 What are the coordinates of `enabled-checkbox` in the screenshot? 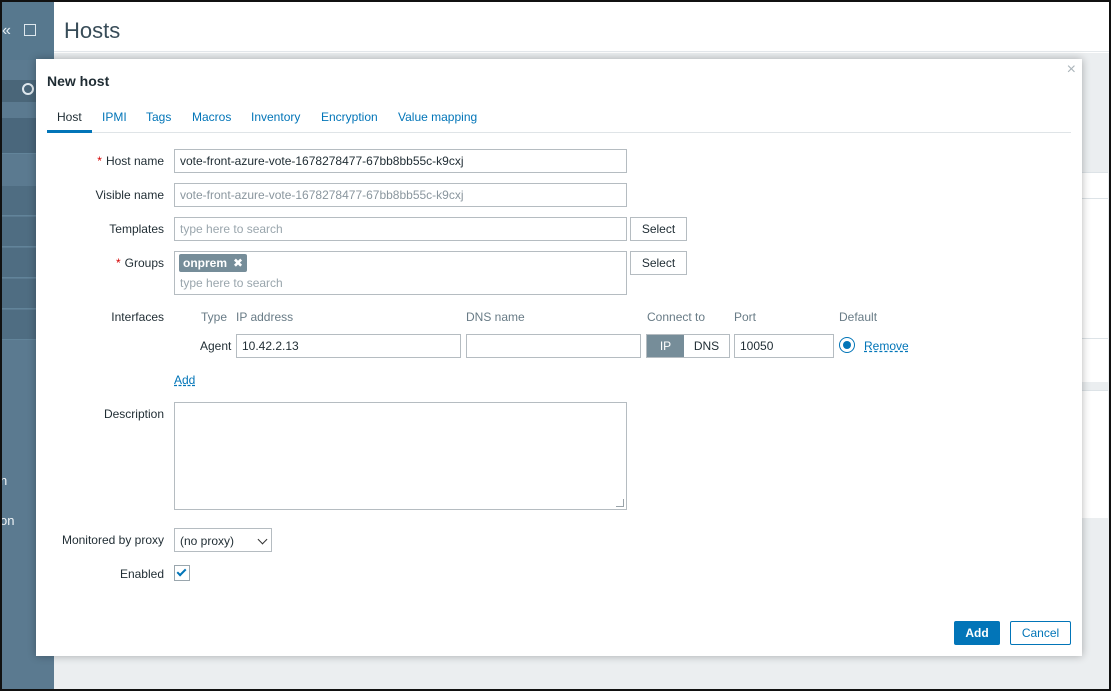 It's located at (182, 573).